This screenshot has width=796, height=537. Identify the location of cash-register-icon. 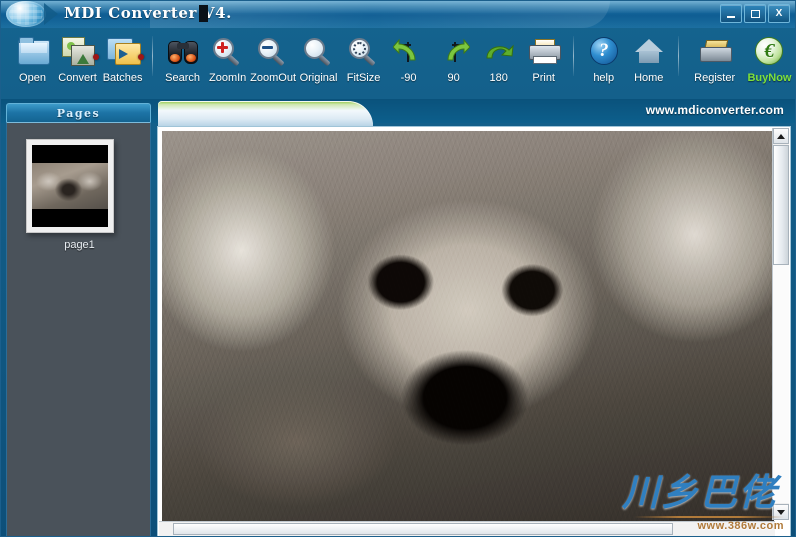
(715, 51).